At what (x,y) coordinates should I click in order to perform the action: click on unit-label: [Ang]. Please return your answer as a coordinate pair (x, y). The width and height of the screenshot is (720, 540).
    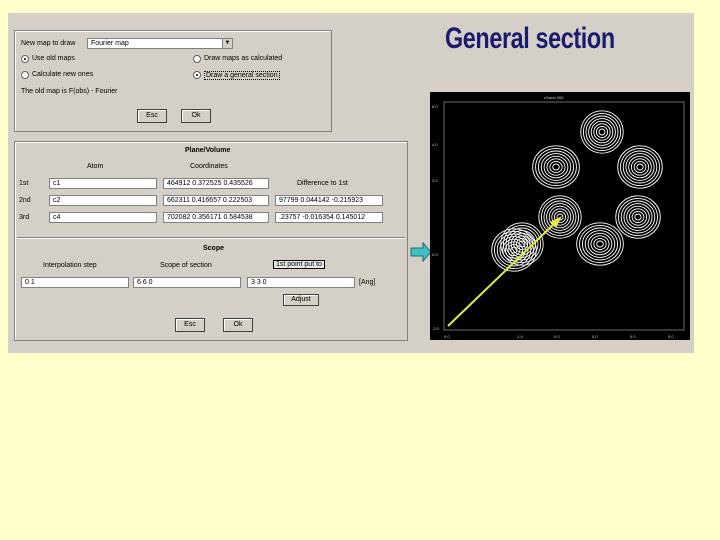
    Looking at the image, I should click on (367, 282).